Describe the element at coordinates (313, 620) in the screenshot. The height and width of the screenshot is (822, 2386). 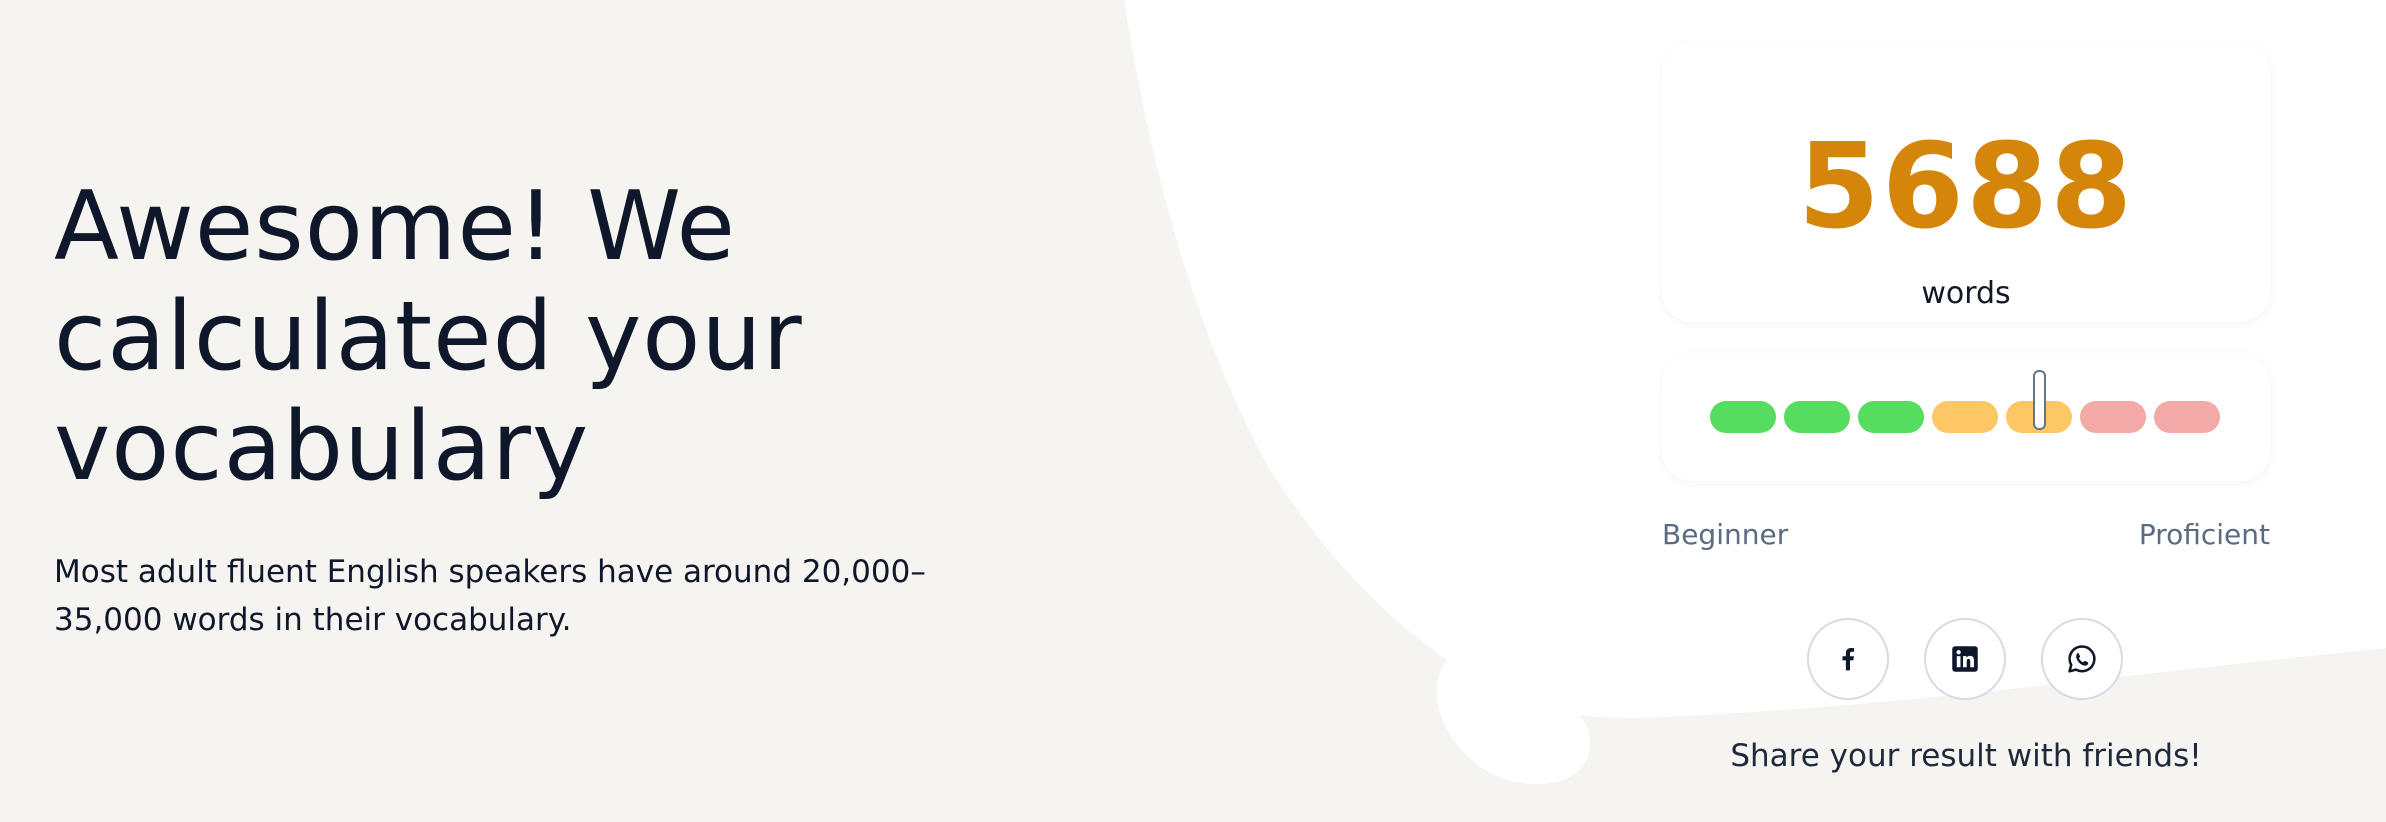
I see `description-line: 35,000 words in their vocabulary.` at that location.